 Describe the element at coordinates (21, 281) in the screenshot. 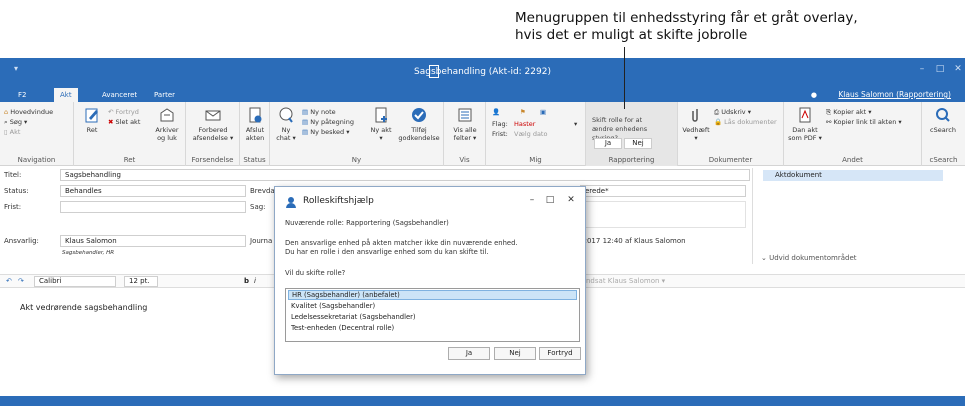

I see `redo-icon: ↷` at that location.